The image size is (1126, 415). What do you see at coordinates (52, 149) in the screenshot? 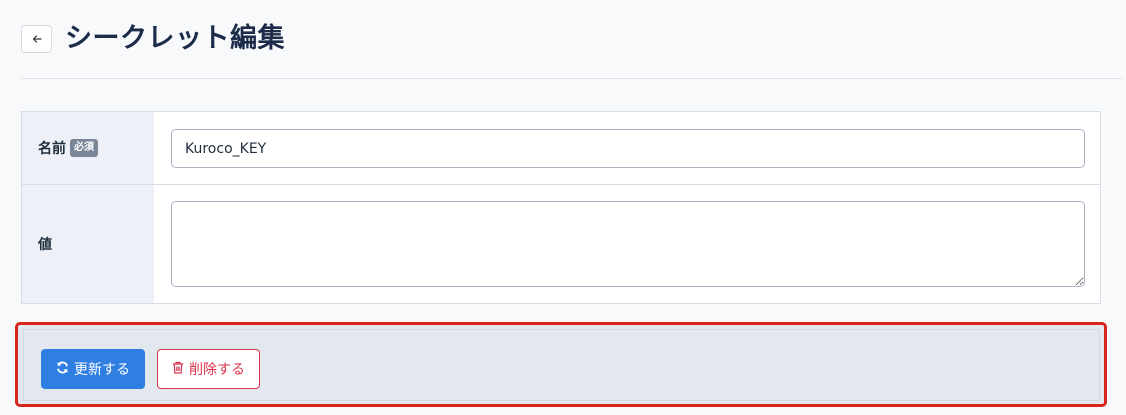
I see `name-label: 名前` at bounding box center [52, 149].